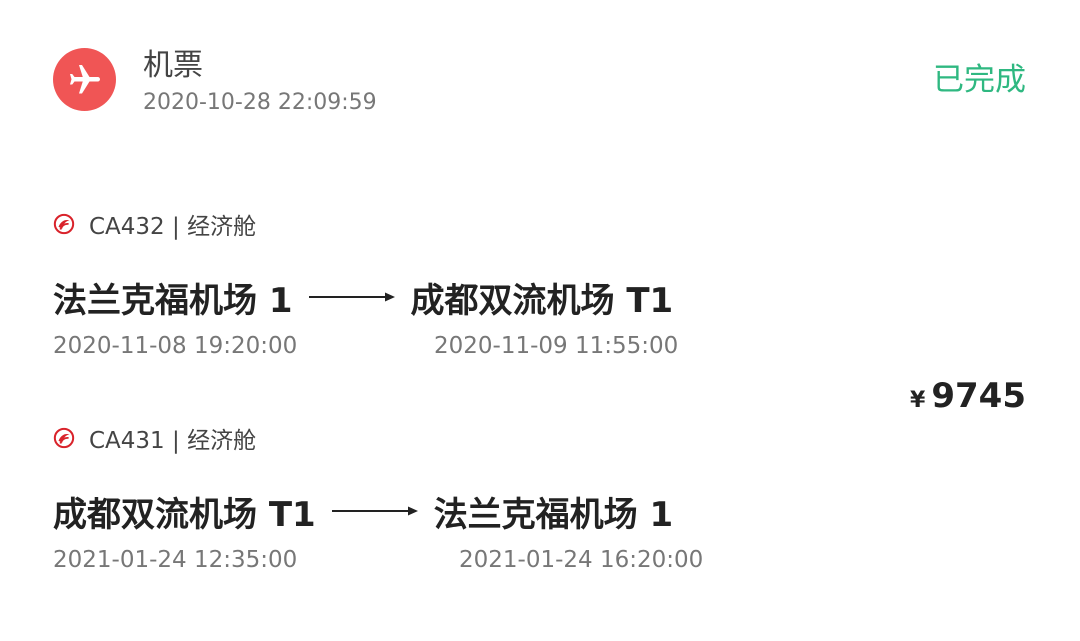 Image resolution: width=1080 pixels, height=641 pixels. Describe the element at coordinates (175, 560) in the screenshot. I see `departure-time: 2021-01-24 12:35:00` at that location.